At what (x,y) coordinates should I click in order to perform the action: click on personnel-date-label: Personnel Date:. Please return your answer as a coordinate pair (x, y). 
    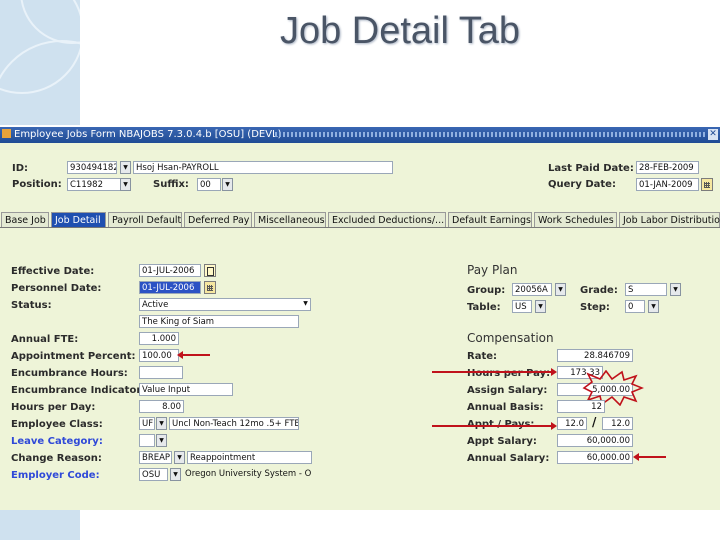
    Looking at the image, I should click on (56, 288).